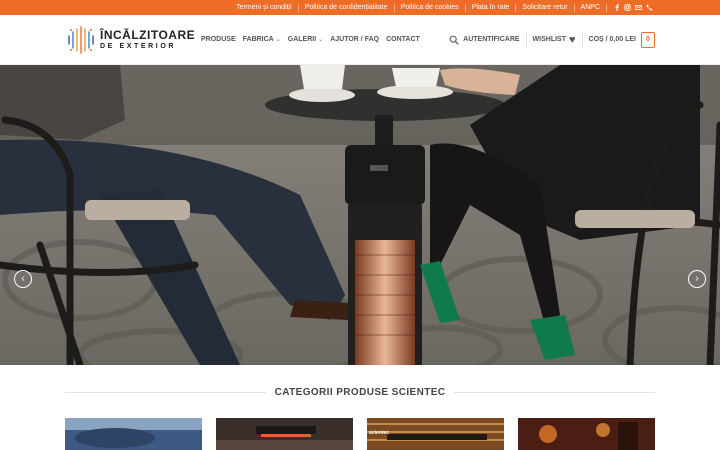 This screenshot has width=720, height=450. Describe the element at coordinates (616, 7) in the screenshot. I see `facebook-icon` at that location.